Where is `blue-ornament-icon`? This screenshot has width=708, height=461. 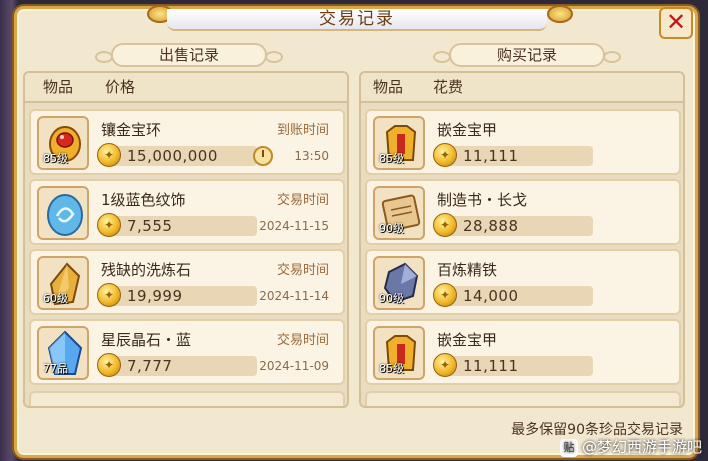 blue-ornament-icon is located at coordinates (63, 213).